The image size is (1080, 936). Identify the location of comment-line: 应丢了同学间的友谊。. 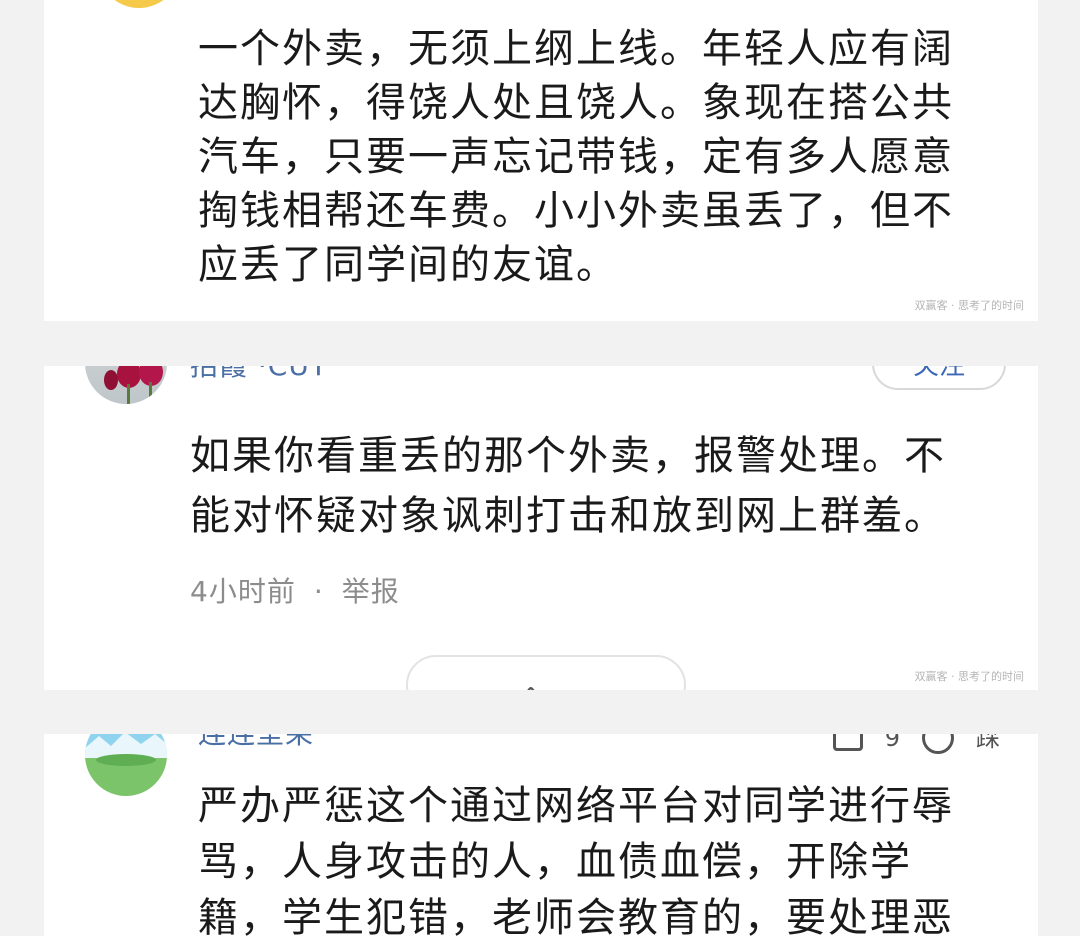
(408, 265).